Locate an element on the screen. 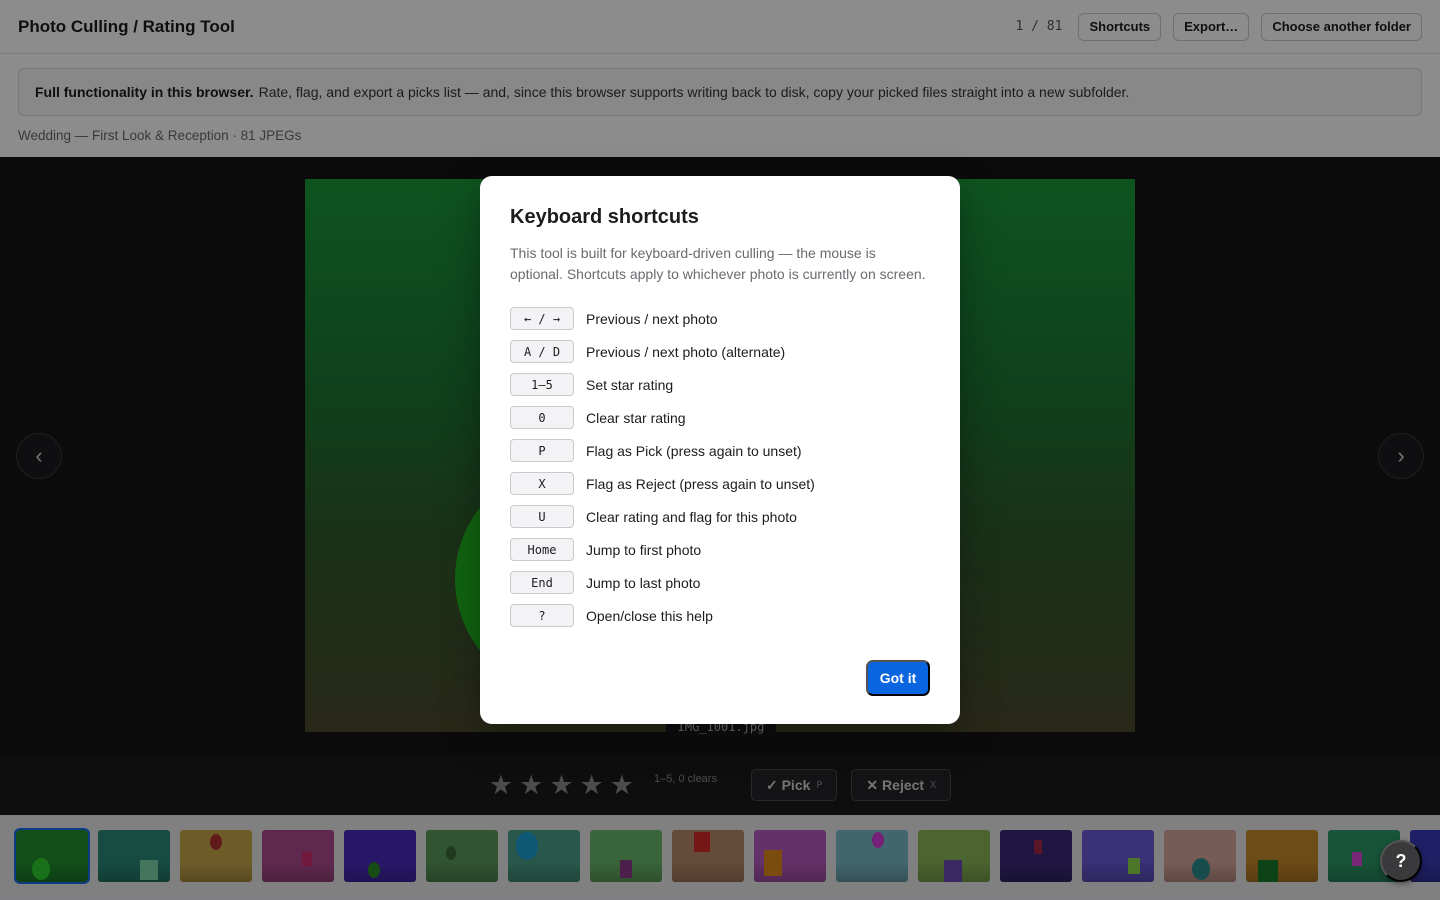  shortcut-description: Open/close this help is located at coordinates (649, 615).